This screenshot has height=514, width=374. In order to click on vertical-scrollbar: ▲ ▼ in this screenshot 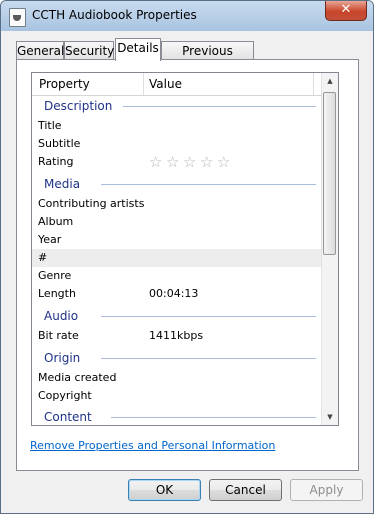, I will do `click(329, 249)`.